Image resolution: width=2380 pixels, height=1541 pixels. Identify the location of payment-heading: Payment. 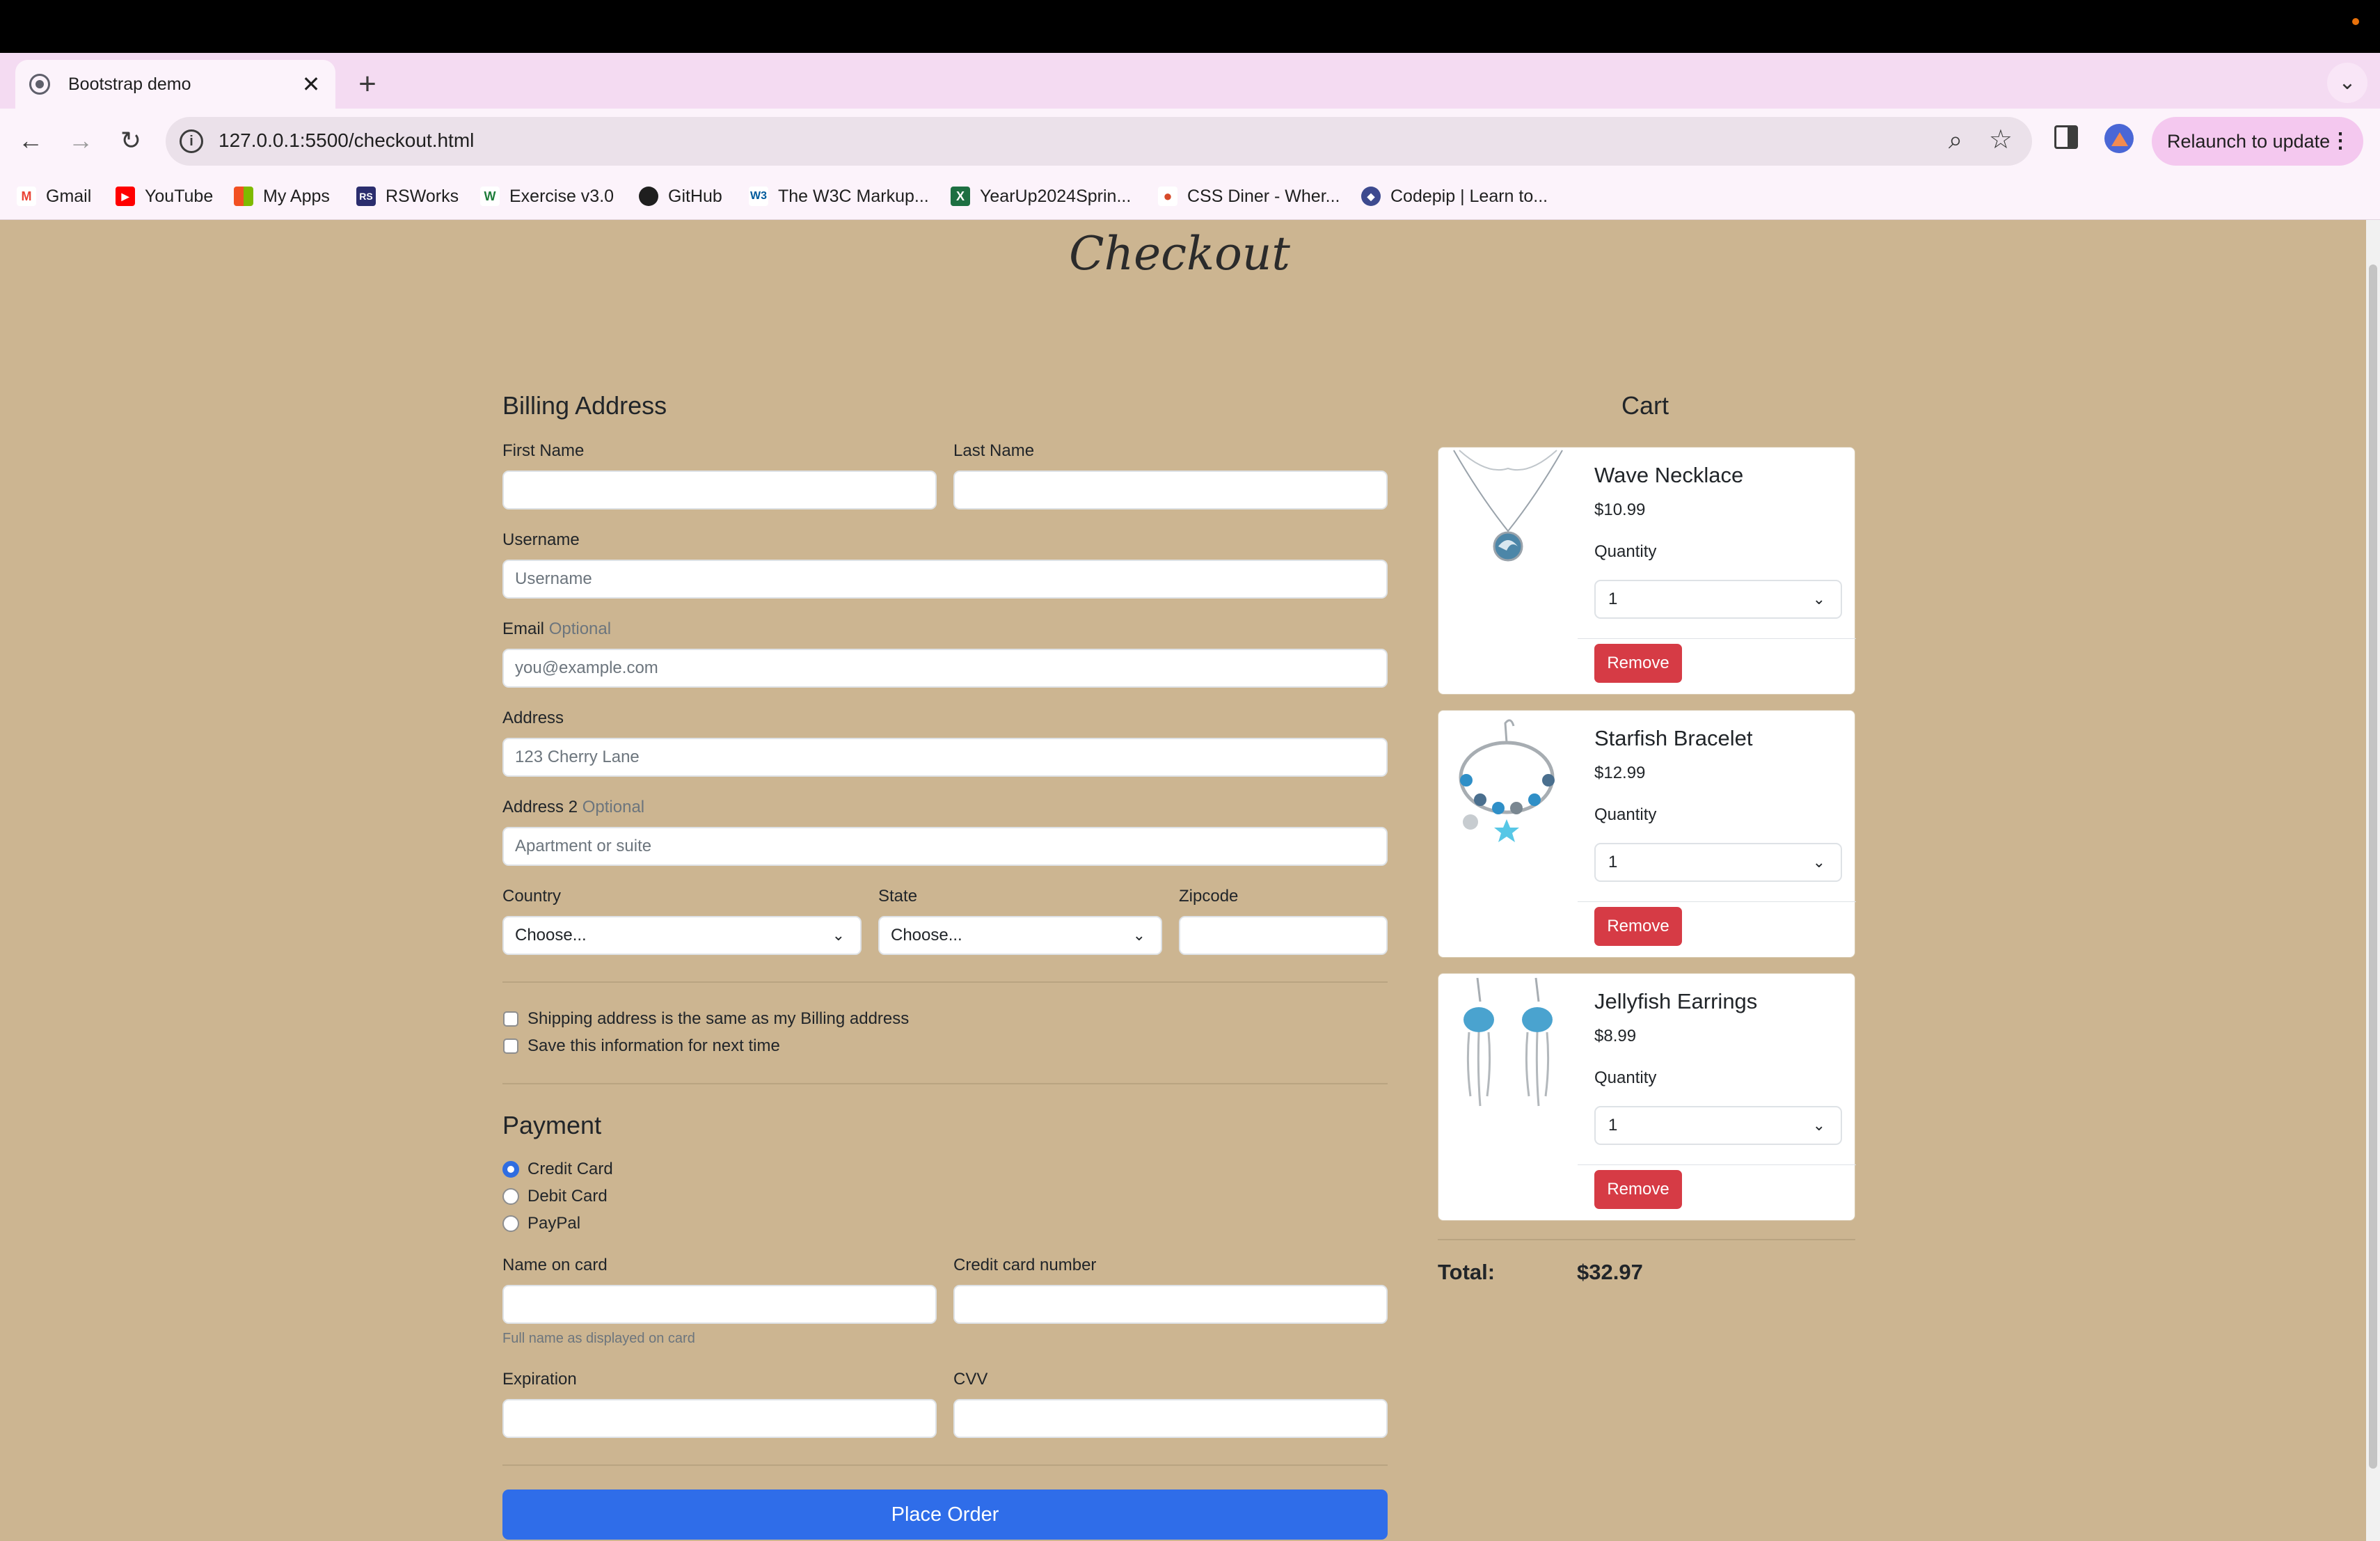
(552, 1125).